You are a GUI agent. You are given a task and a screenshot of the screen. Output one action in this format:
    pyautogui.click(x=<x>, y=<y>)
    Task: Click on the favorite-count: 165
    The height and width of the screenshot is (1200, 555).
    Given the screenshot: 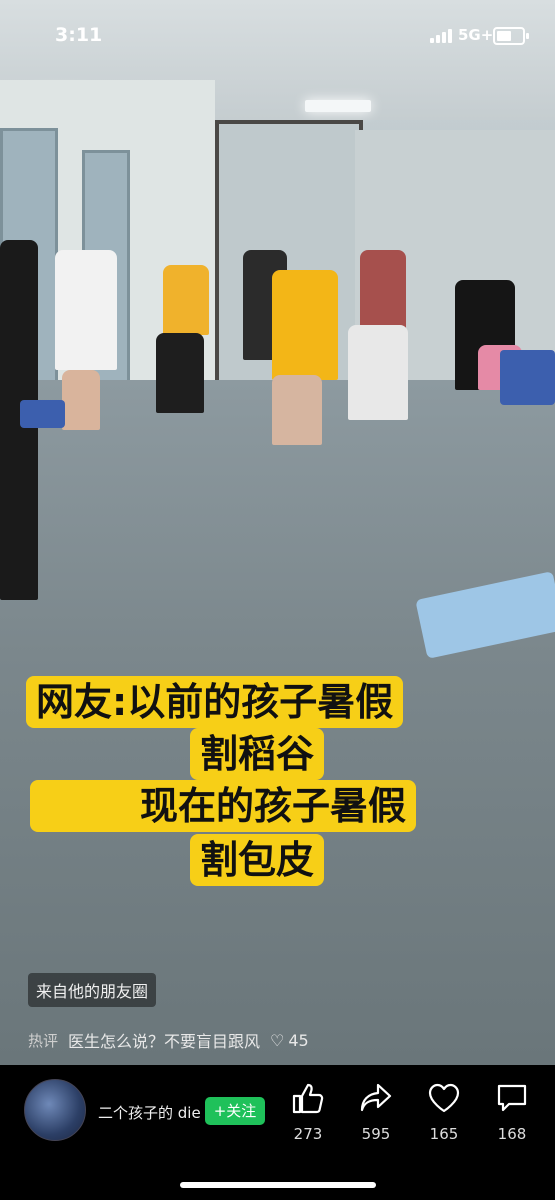 What is the action you would take?
    pyautogui.click(x=444, y=1134)
    